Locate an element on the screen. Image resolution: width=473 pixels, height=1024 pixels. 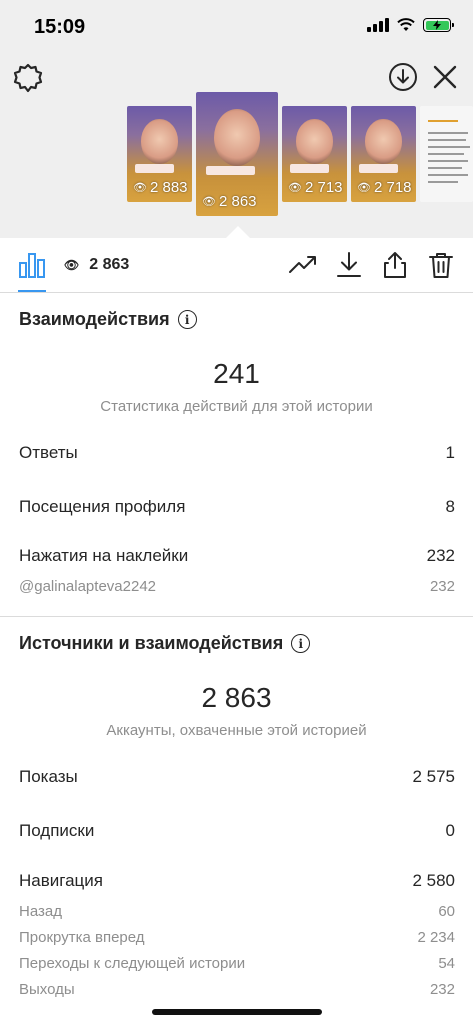
story-thumbnails: 👁 2 883 👁 2 863 👁 2 713 👁 2 718 is located at coordinates (236, 154).